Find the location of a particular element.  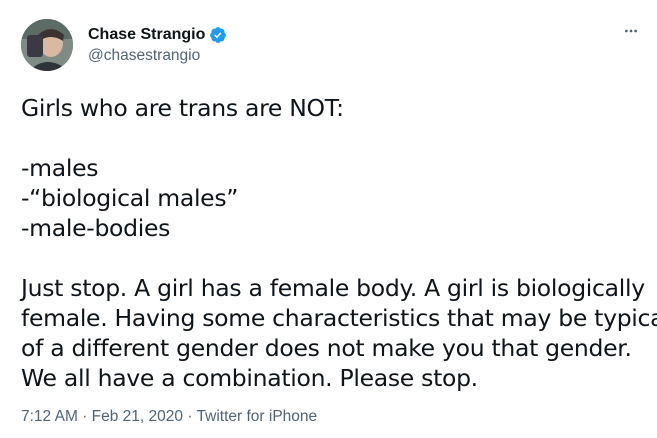

profile-photo-icon is located at coordinates (47, 45).